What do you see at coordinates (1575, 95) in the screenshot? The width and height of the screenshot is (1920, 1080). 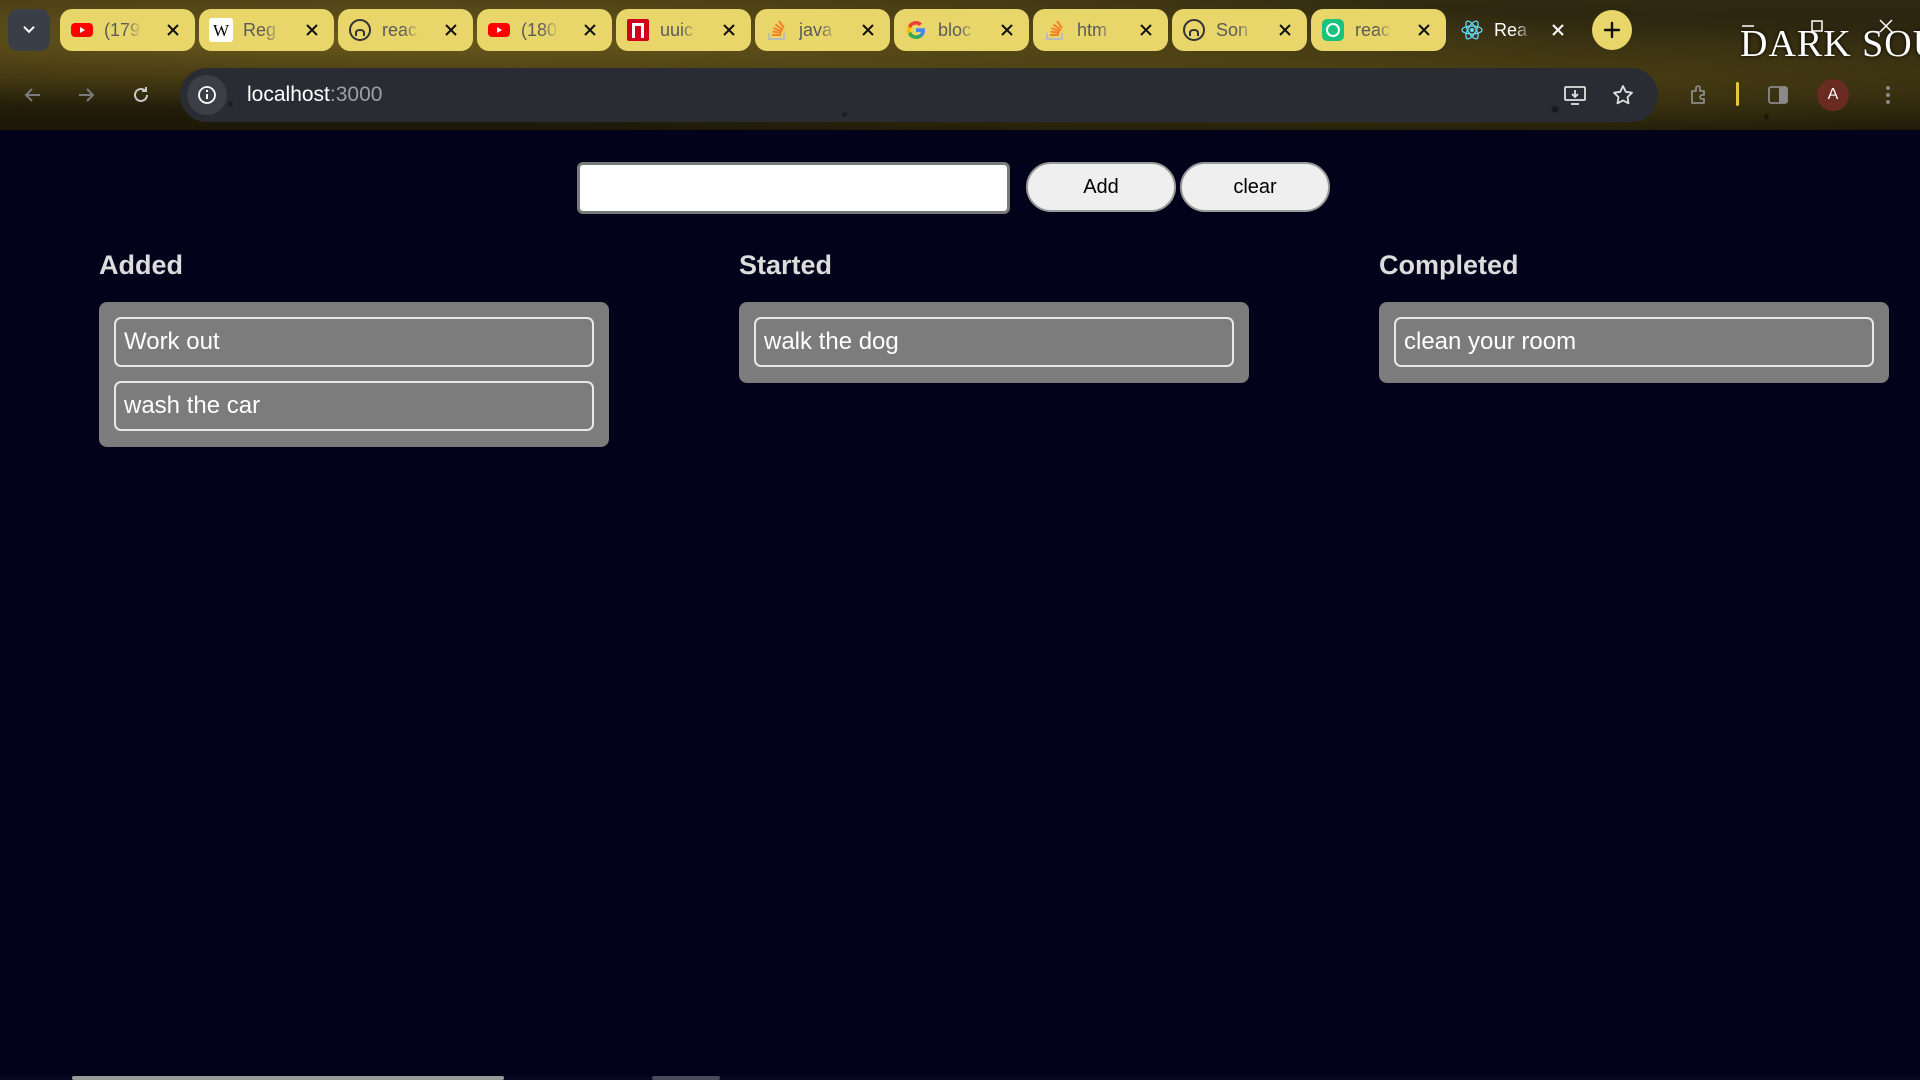 I see `install-app-icon` at bounding box center [1575, 95].